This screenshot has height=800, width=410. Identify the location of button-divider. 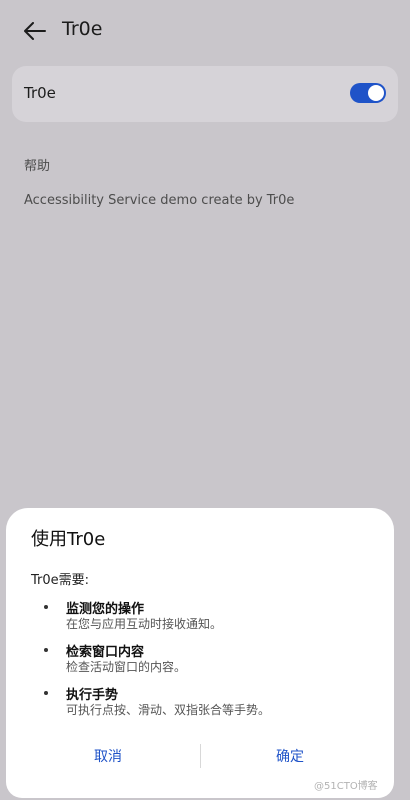
(200, 756).